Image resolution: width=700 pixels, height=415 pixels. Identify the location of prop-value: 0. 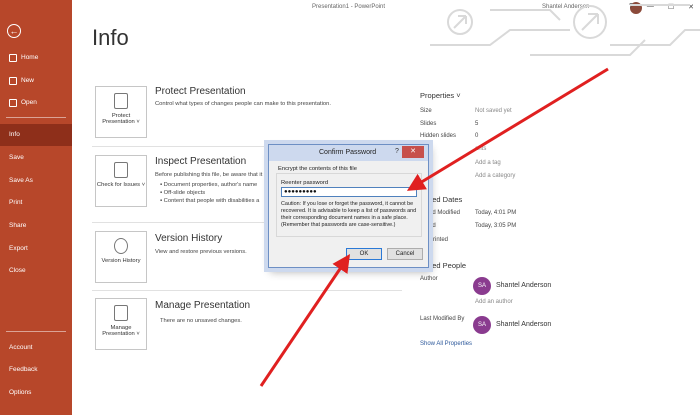
(477, 136).